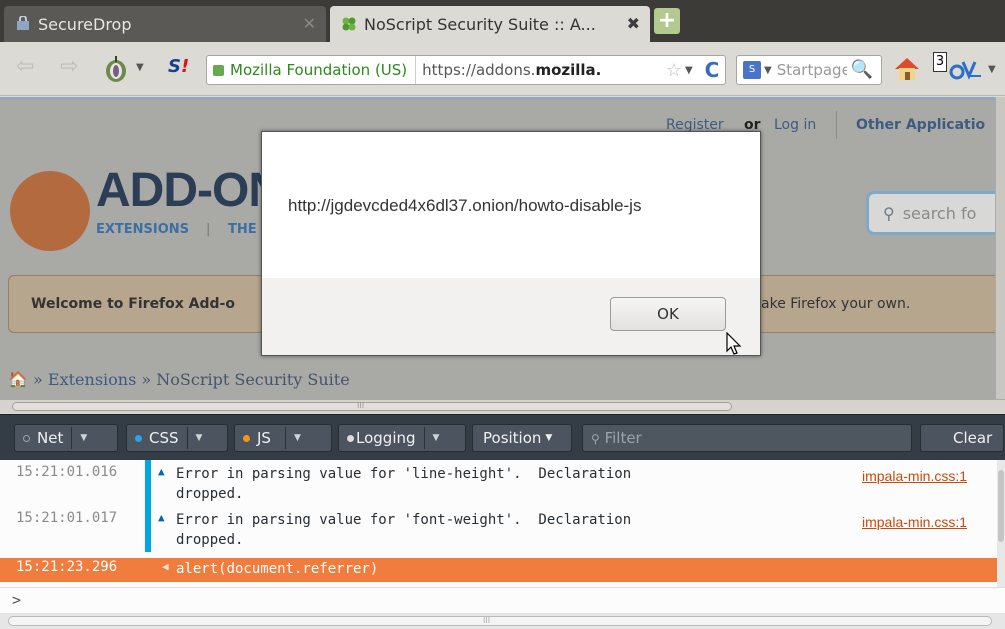 The image size is (1005, 629). I want to click on js-label: JS, so click(264, 438).